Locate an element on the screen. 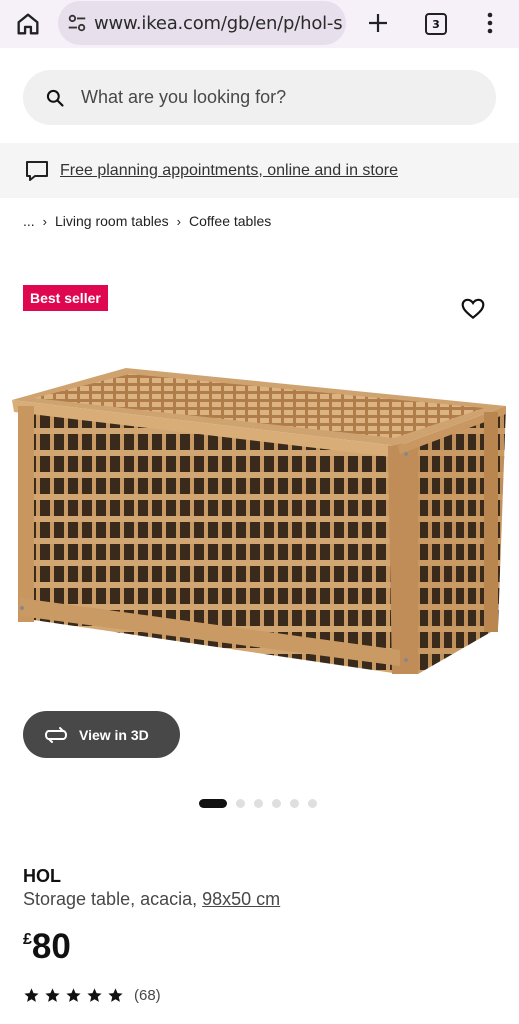 This screenshot has width=519, height=1024. product-description: Storage table, acacia, 98x50 cm is located at coordinates (151, 899).